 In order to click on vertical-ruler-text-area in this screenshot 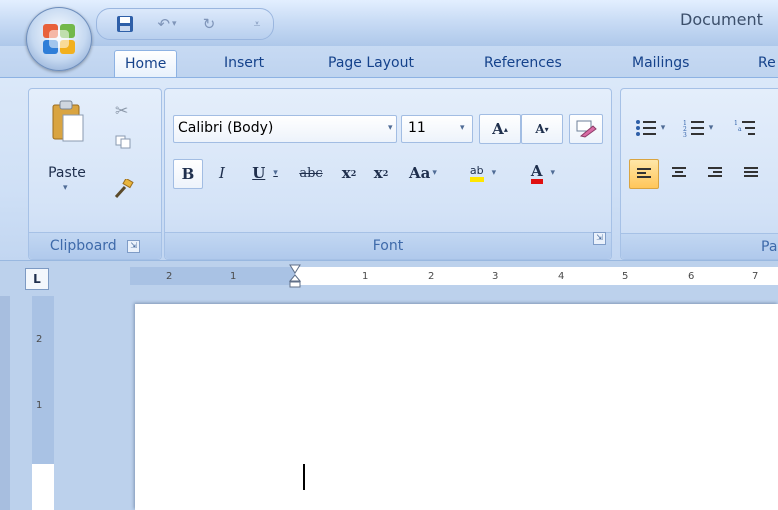, I will do `click(43, 487)`.